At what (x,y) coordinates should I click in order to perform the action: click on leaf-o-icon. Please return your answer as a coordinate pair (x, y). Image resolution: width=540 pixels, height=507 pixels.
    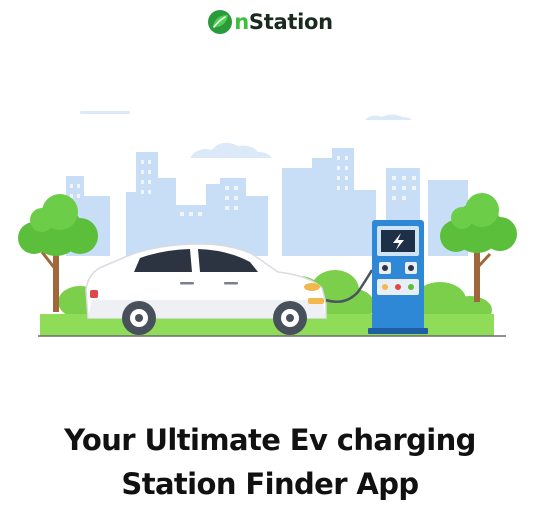
    Looking at the image, I should click on (220, 22).